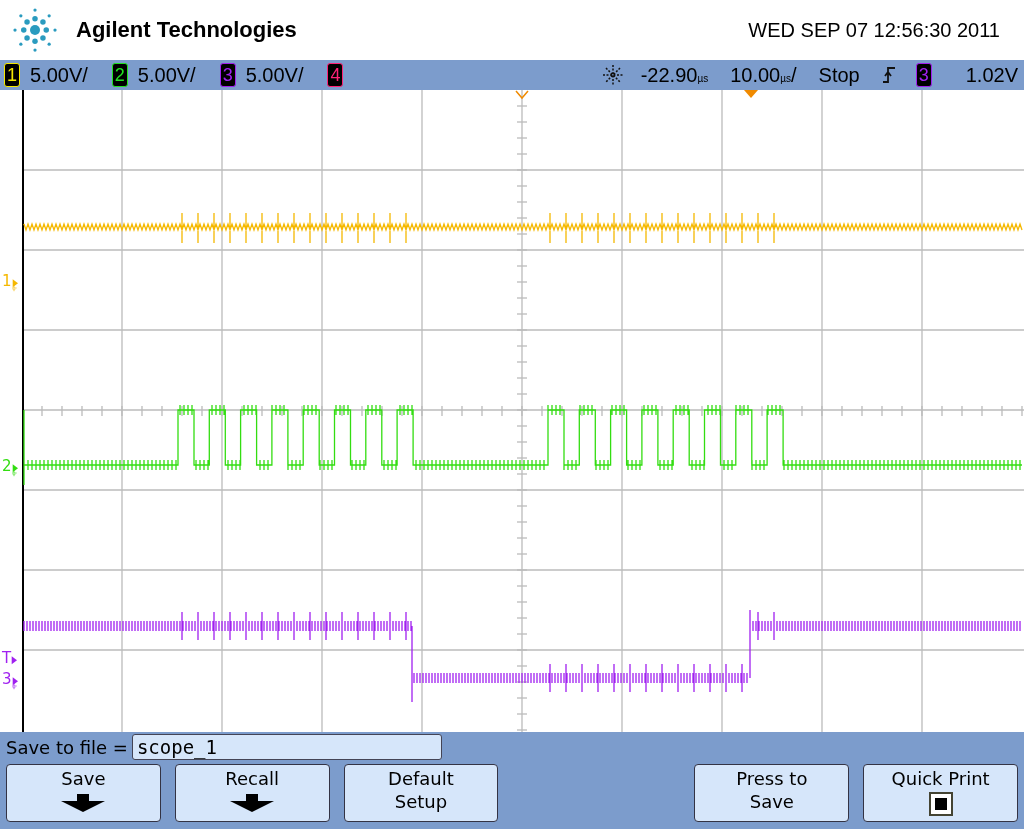 This screenshot has height=829, width=1024. Describe the element at coordinates (12, 75) in the screenshot. I see `channel-number: 1` at that location.